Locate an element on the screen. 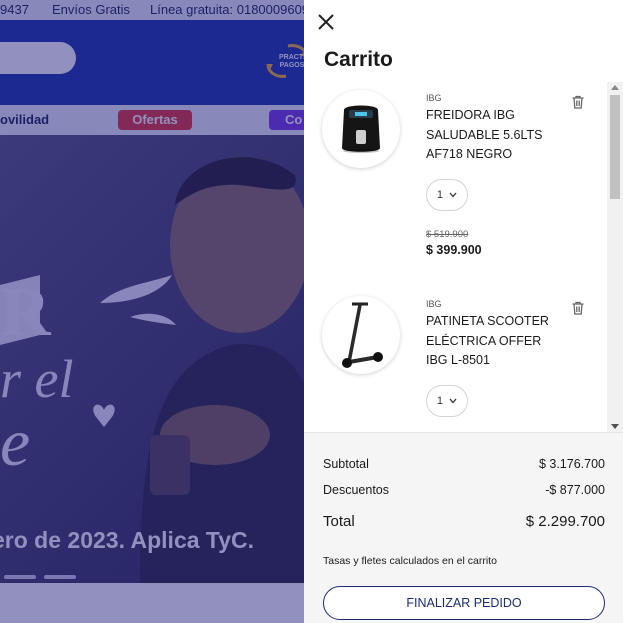 This screenshot has height=623, width=623. subtotal-label: Subtotal is located at coordinates (346, 464).